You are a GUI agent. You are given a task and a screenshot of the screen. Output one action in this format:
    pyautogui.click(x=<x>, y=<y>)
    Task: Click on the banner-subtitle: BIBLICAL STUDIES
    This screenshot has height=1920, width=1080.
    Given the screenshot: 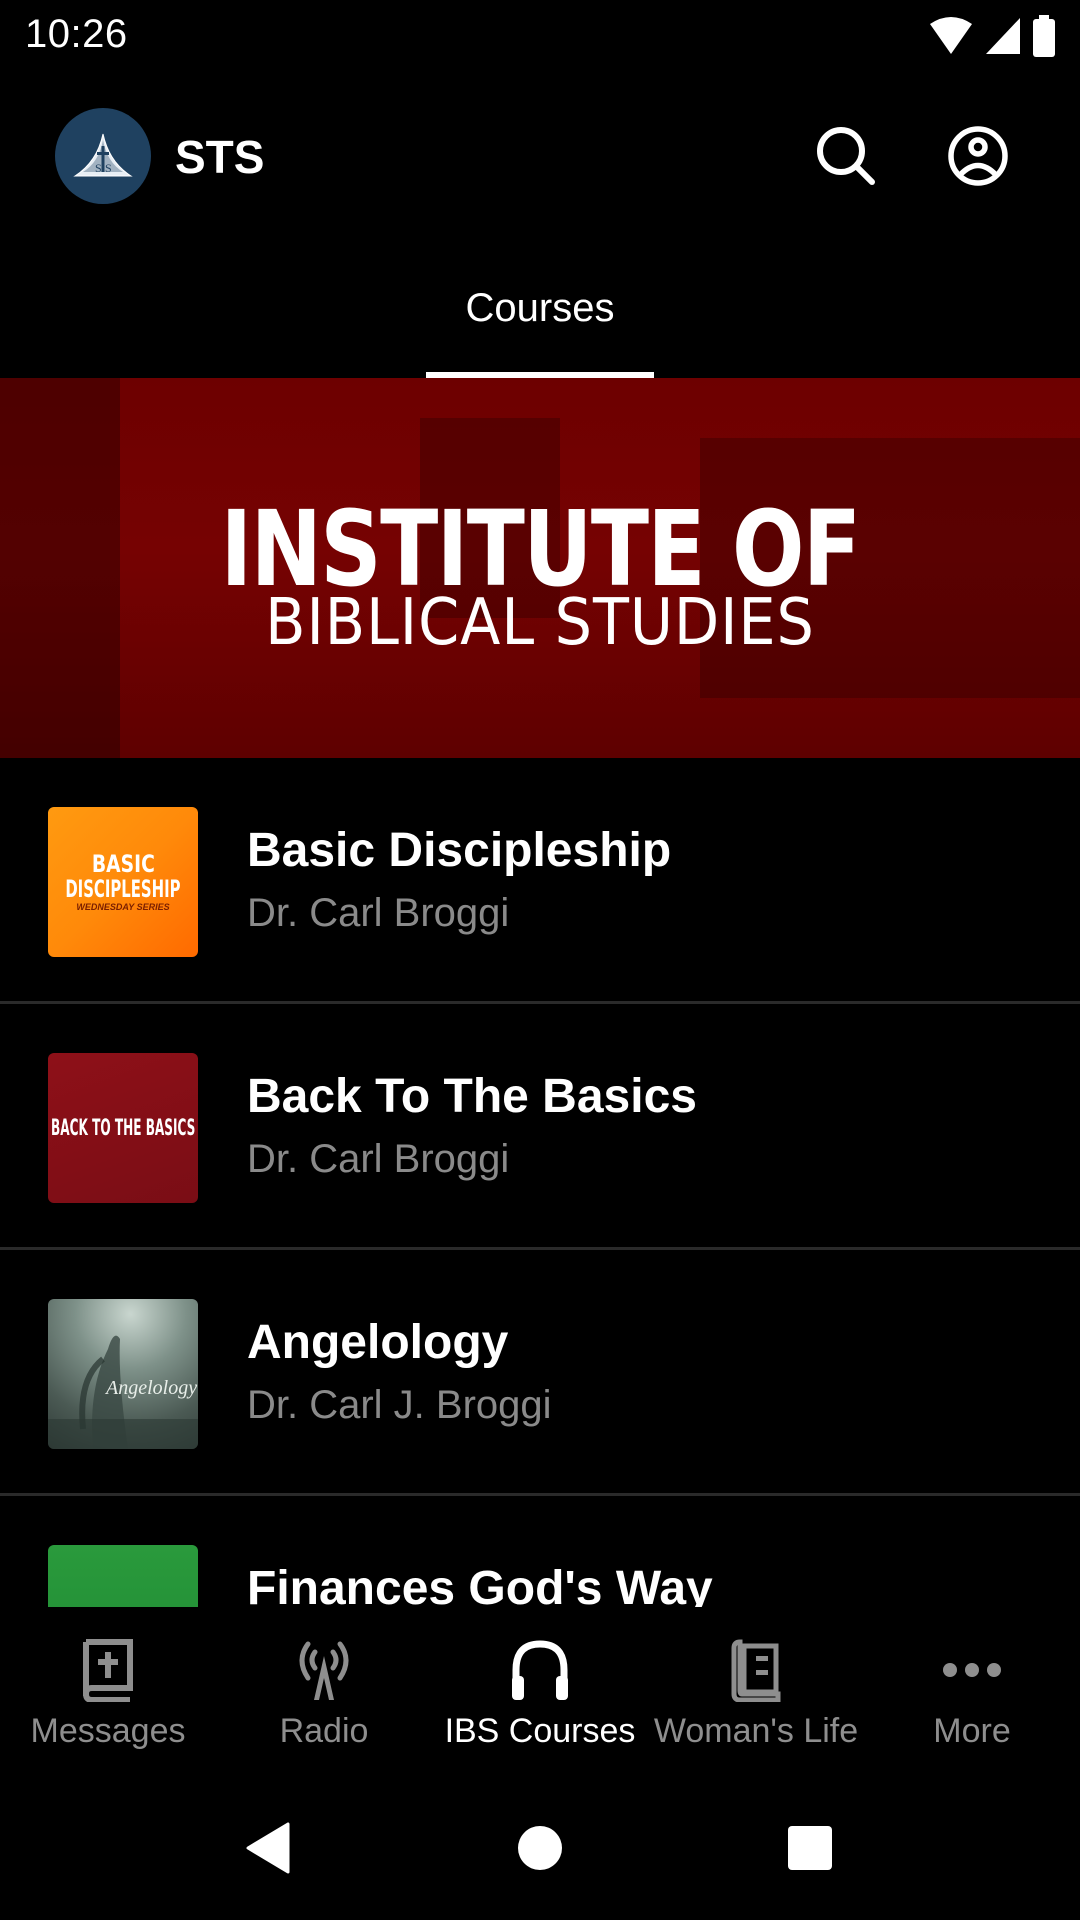 What is the action you would take?
    pyautogui.click(x=540, y=623)
    